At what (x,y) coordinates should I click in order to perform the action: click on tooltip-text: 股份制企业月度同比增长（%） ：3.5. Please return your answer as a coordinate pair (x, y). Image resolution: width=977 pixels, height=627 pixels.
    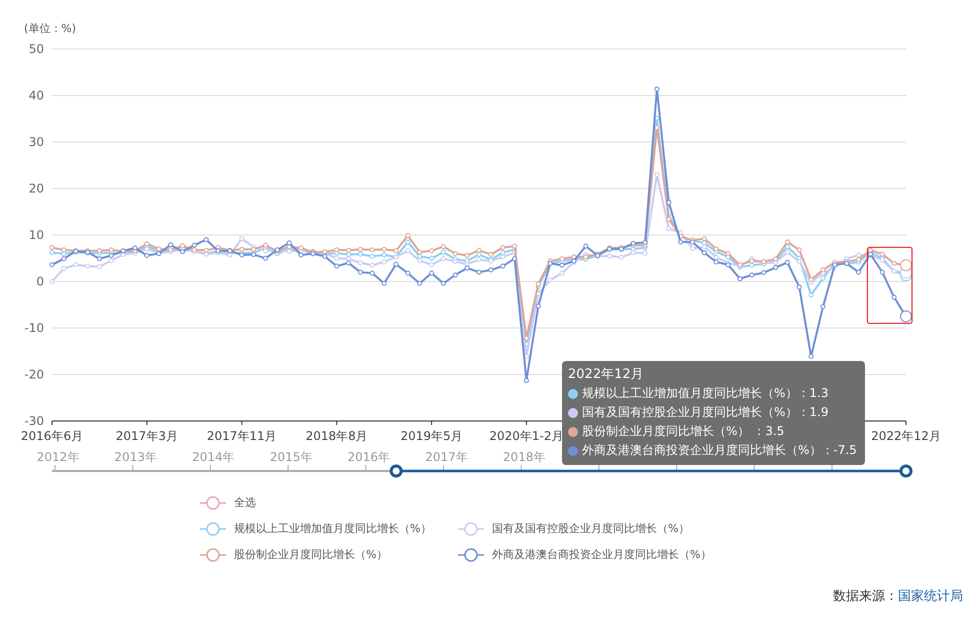
    Looking at the image, I should click on (683, 431).